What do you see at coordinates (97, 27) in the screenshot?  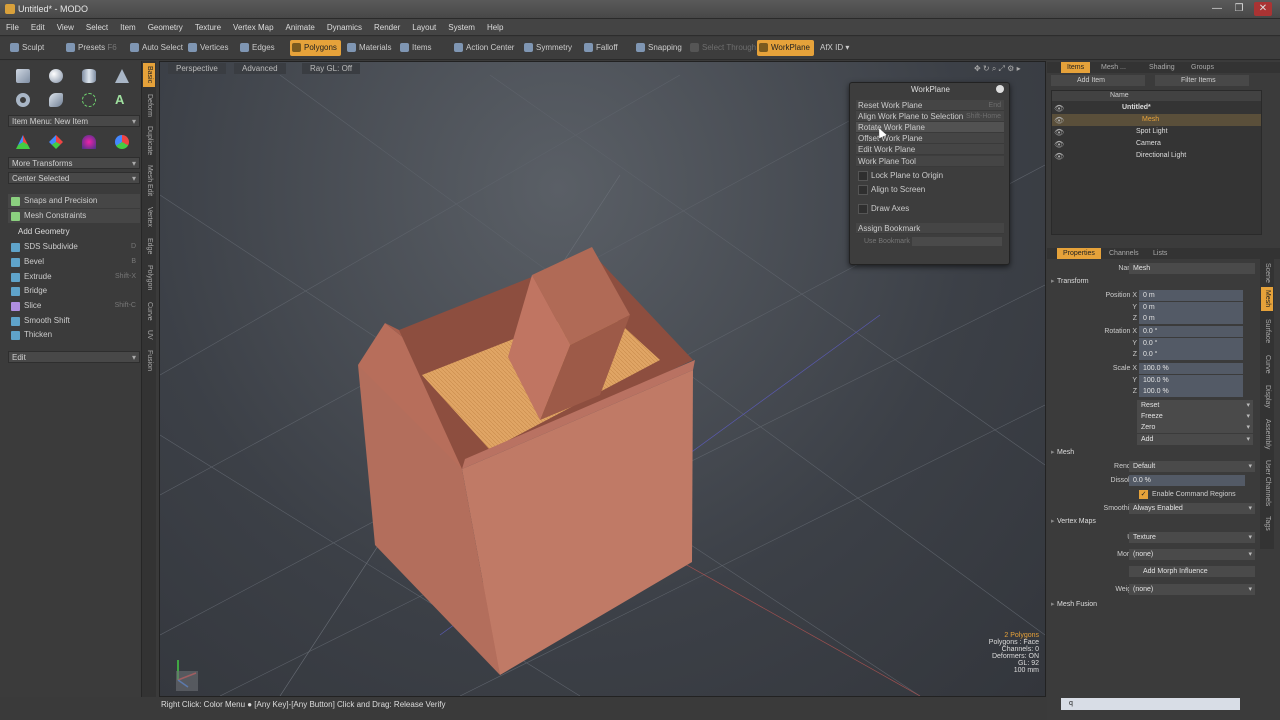 I see `menu-select: Select` at bounding box center [97, 27].